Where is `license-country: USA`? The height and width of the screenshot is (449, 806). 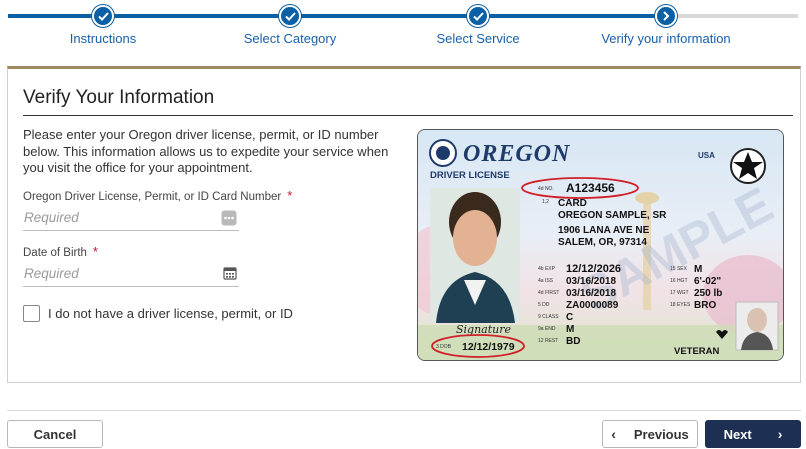 license-country: USA is located at coordinates (706, 155).